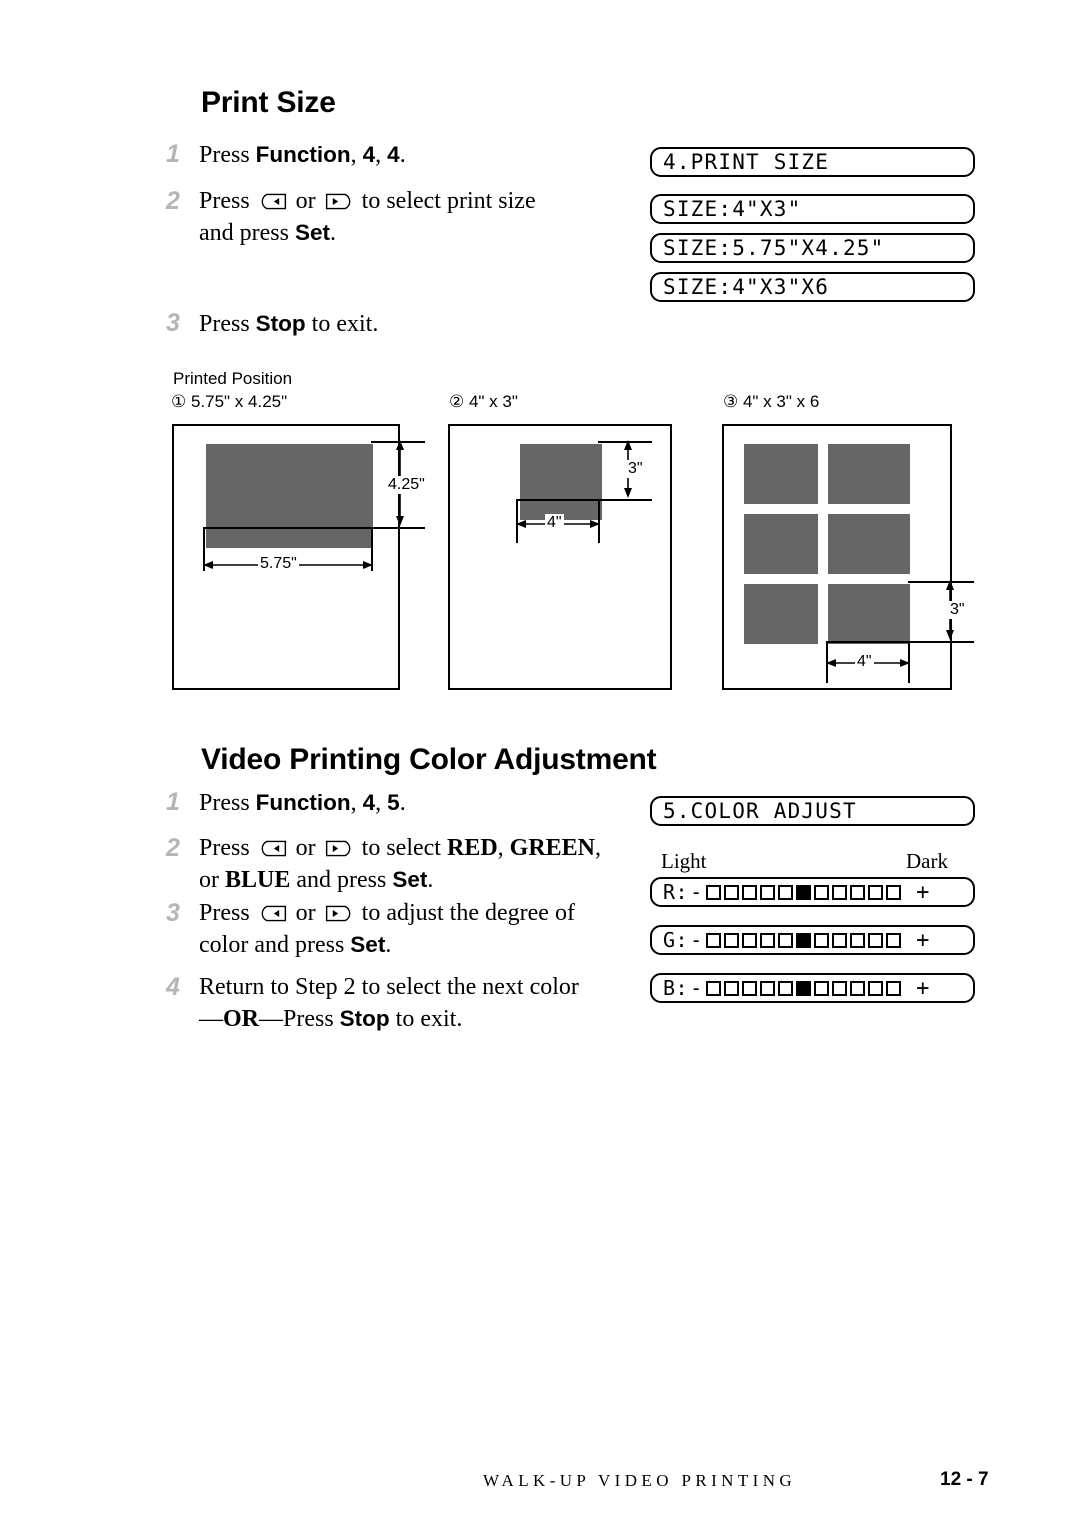 Image resolution: width=1080 pixels, height=1529 pixels. I want to click on lcd-display-red-level: R: - +, so click(812, 892).